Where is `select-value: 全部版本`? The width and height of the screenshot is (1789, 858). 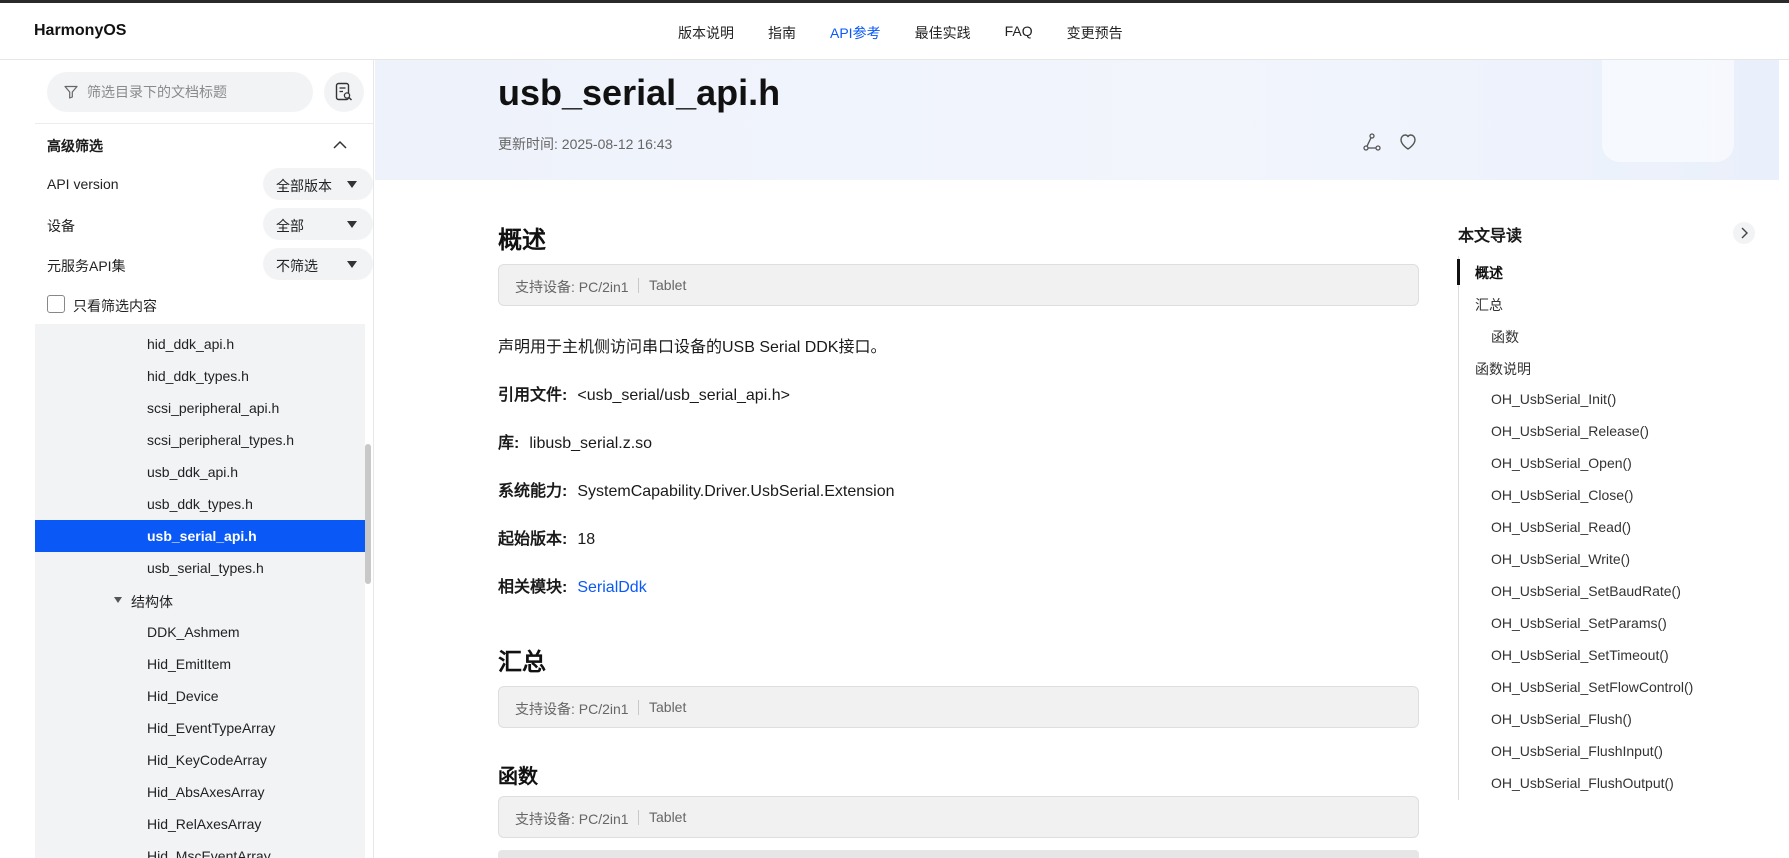 select-value: 全部版本 is located at coordinates (304, 186).